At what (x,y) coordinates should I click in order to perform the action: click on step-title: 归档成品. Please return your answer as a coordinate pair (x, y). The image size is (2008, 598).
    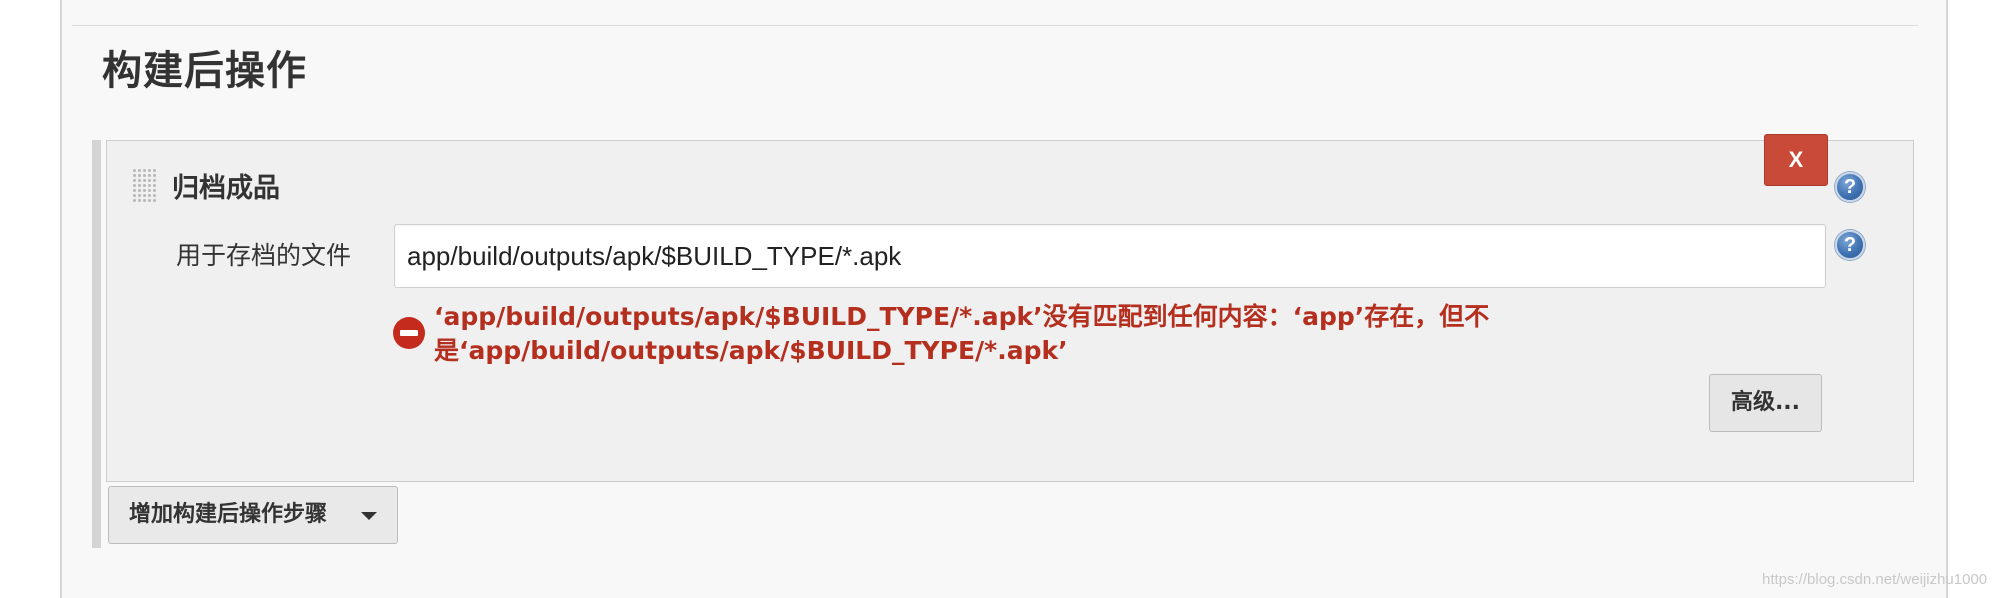
    Looking at the image, I should click on (226, 188).